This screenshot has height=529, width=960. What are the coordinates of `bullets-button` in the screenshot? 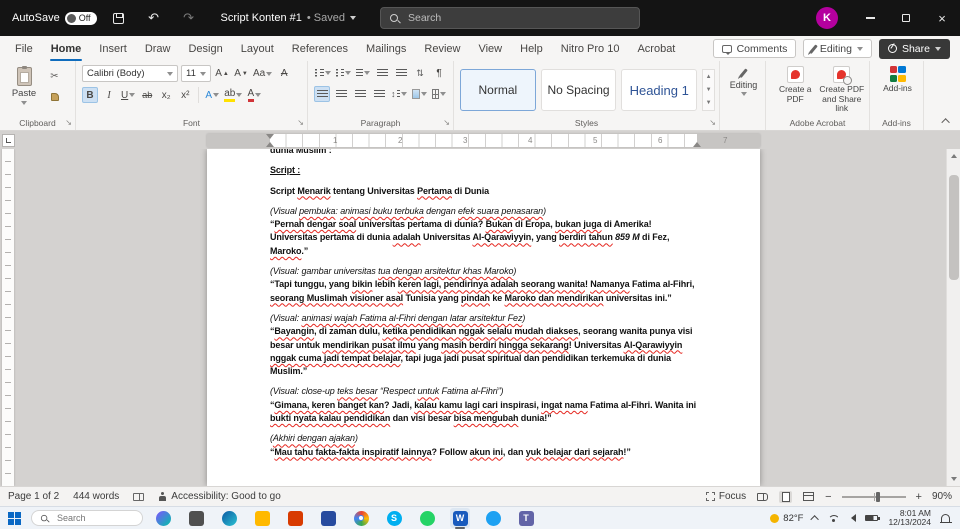 It's located at (323, 73).